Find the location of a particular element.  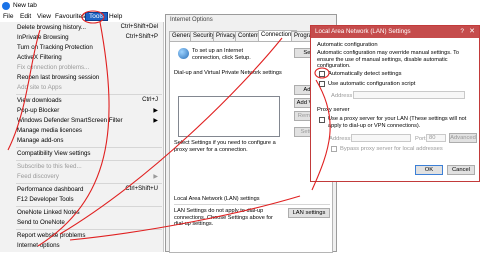

menu-item-shortcut: Ctrl+Shift+Del is located at coordinates (139, 27).